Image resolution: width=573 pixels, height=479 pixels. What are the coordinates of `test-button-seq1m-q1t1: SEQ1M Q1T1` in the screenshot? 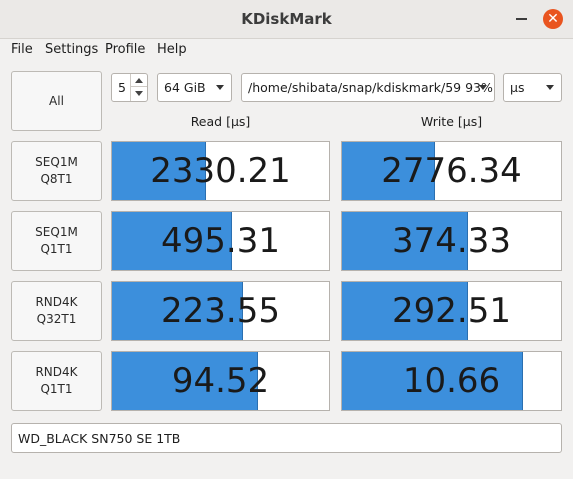 It's located at (56, 241).